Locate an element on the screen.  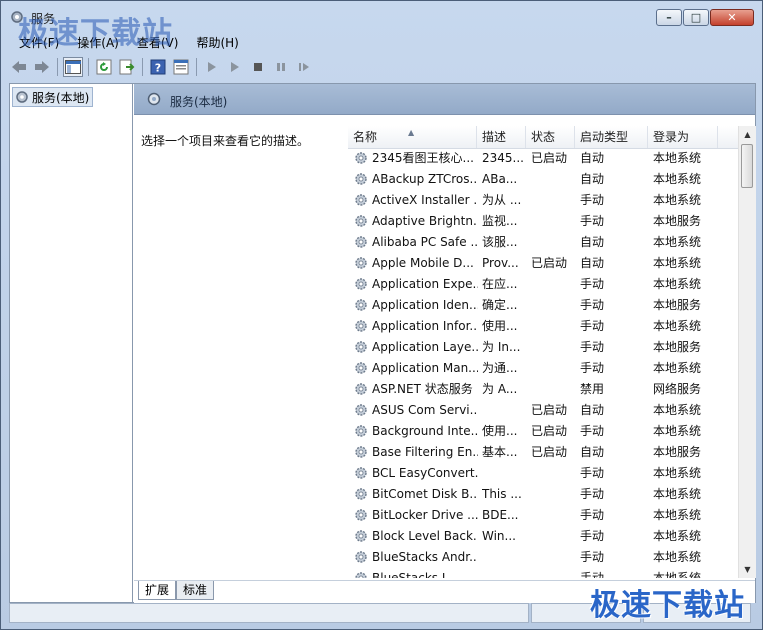
services-gear-icon is located at coordinates (22, 97).